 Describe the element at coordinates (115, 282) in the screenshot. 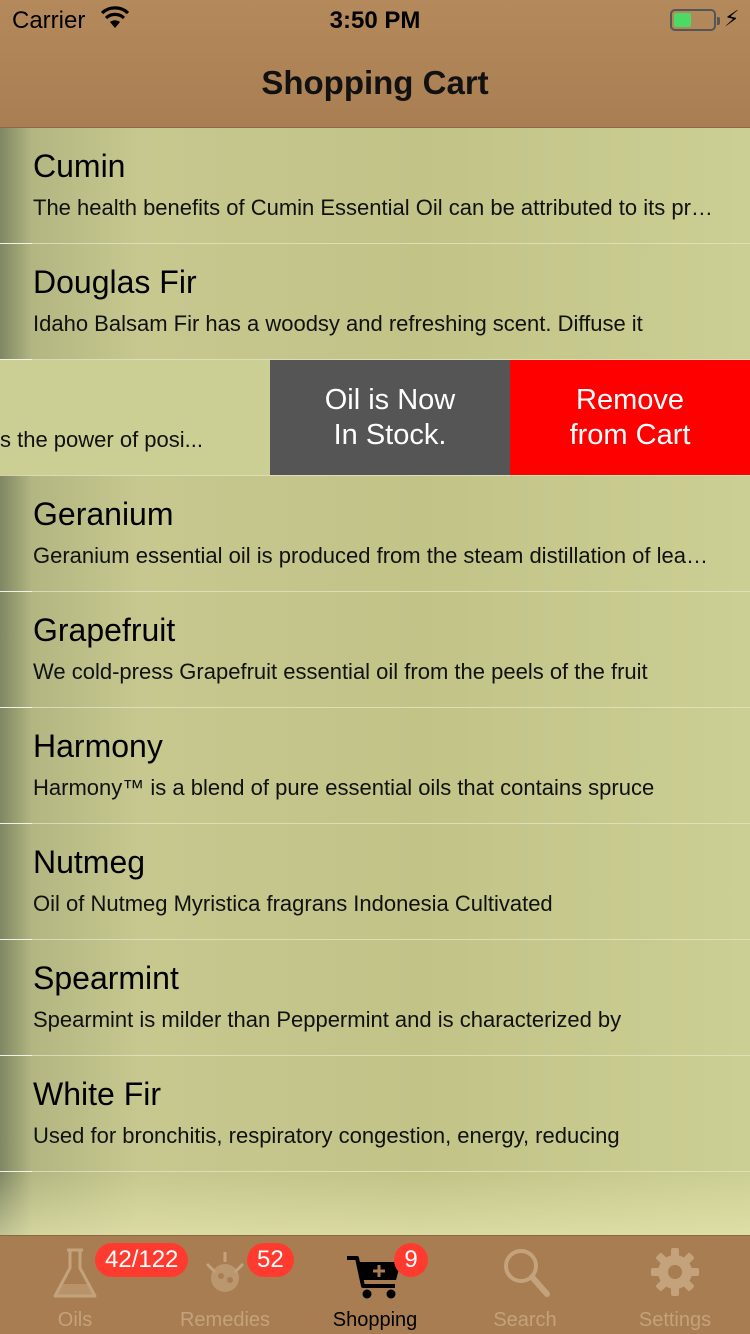

I see `item-title: Douglas Fir` at that location.